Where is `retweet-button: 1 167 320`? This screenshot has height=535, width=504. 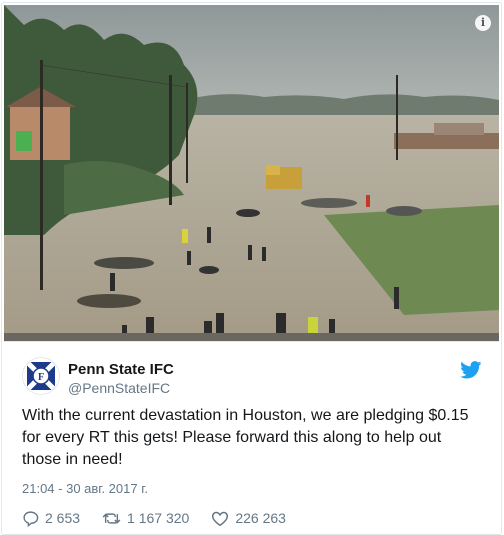
retweet-button: 1 167 320 is located at coordinates (145, 518).